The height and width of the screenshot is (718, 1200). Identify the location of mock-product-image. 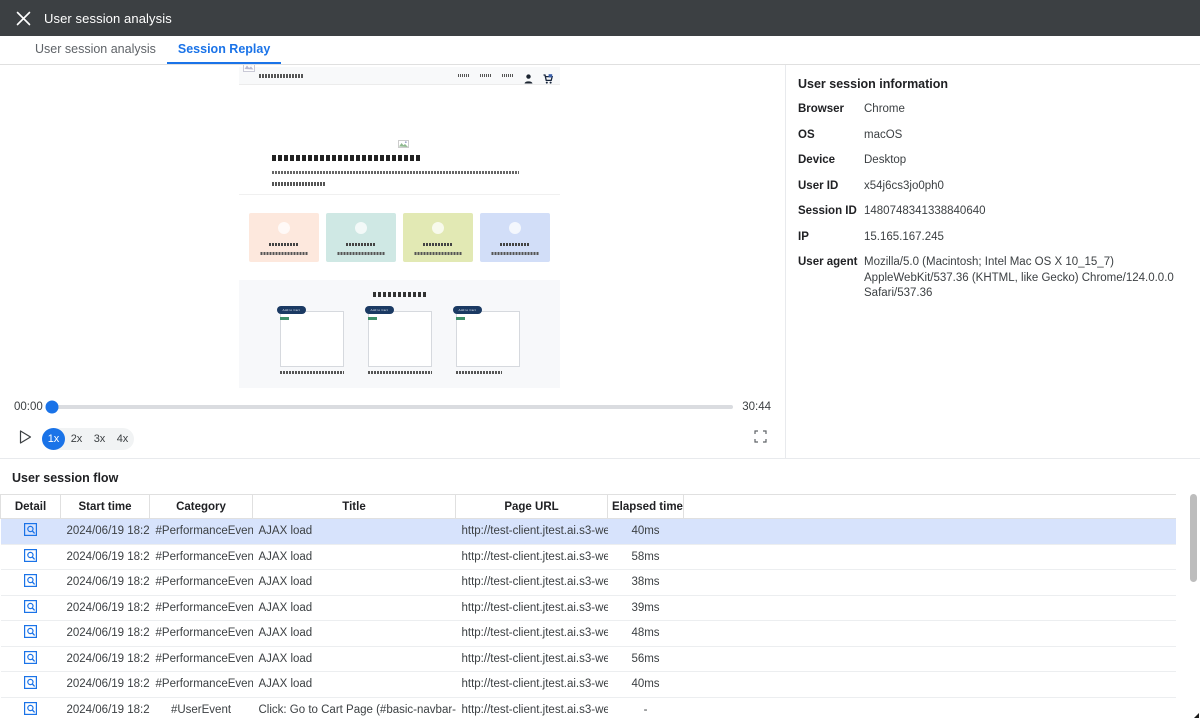
(311, 339).